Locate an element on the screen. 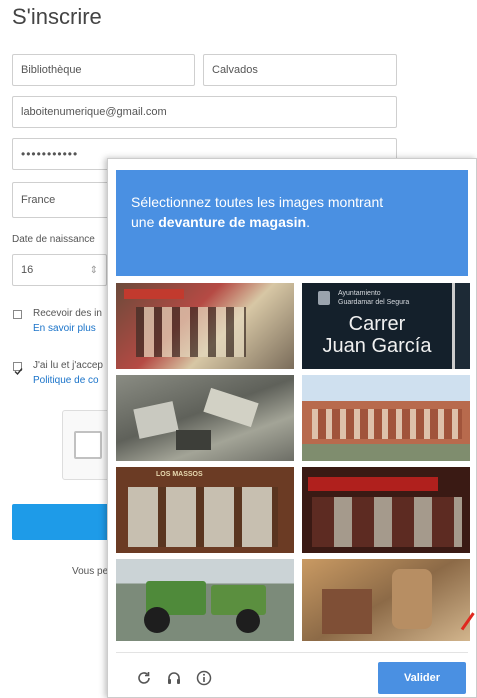 The width and height of the screenshot is (477, 698). learn-more-link: En savoir plus is located at coordinates (64, 328).